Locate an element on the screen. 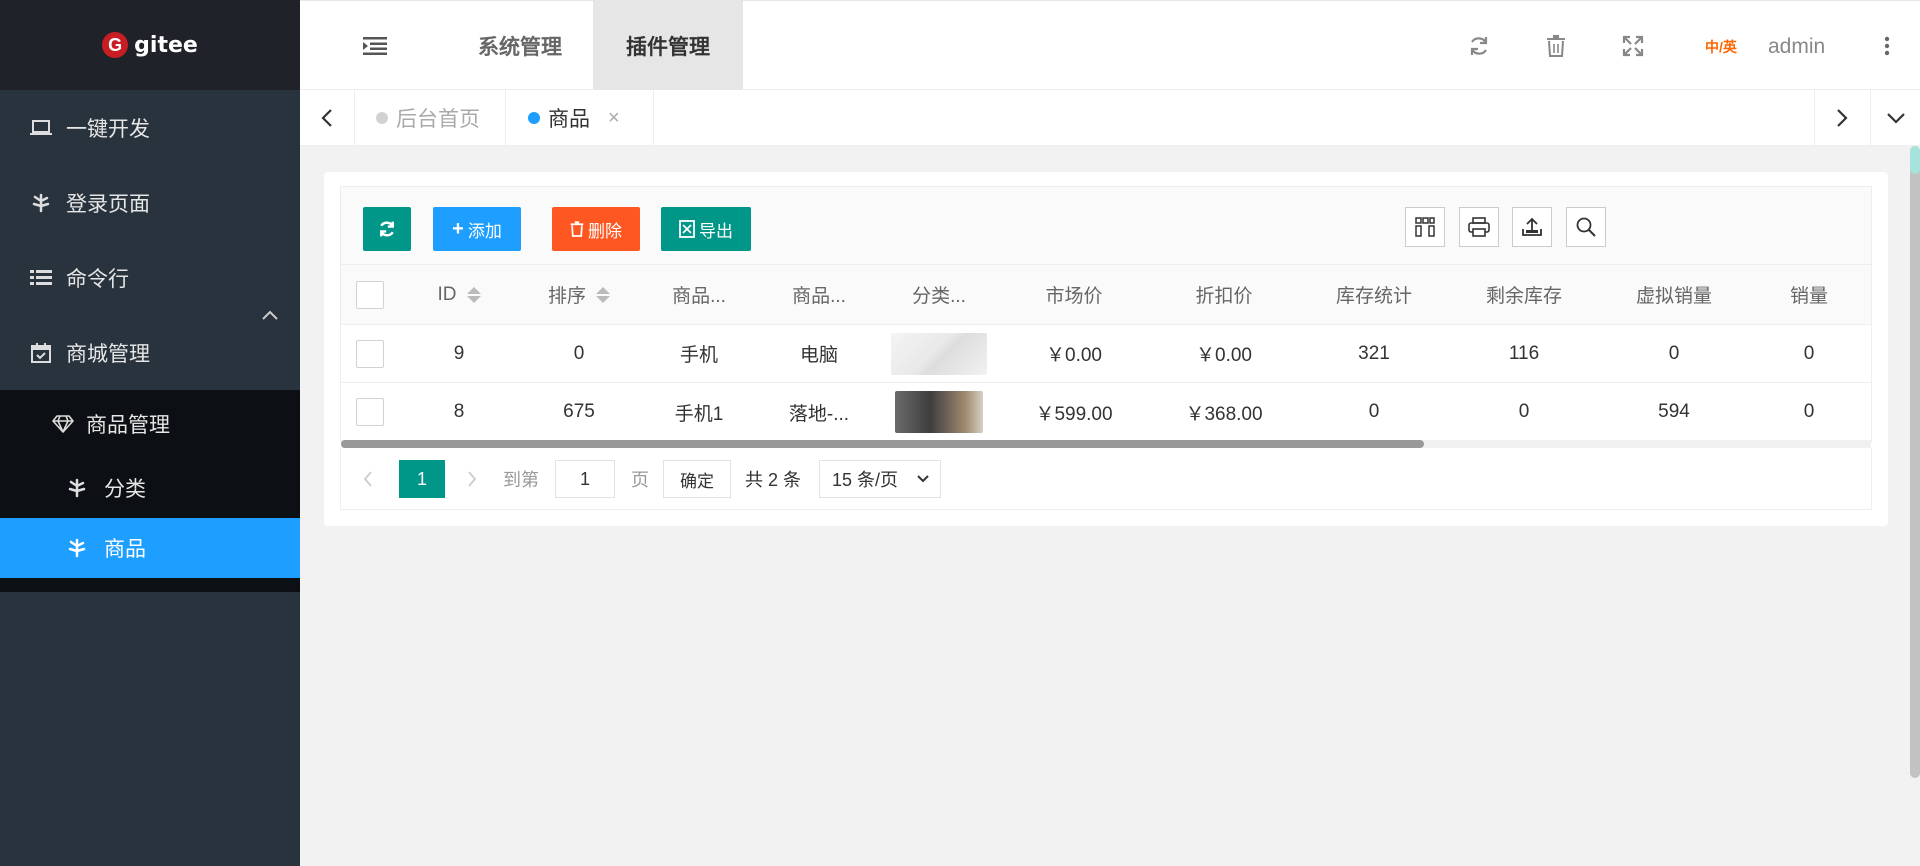 This screenshot has width=1920, height=866. th-discount-price: 折扣价 is located at coordinates (1224, 296).